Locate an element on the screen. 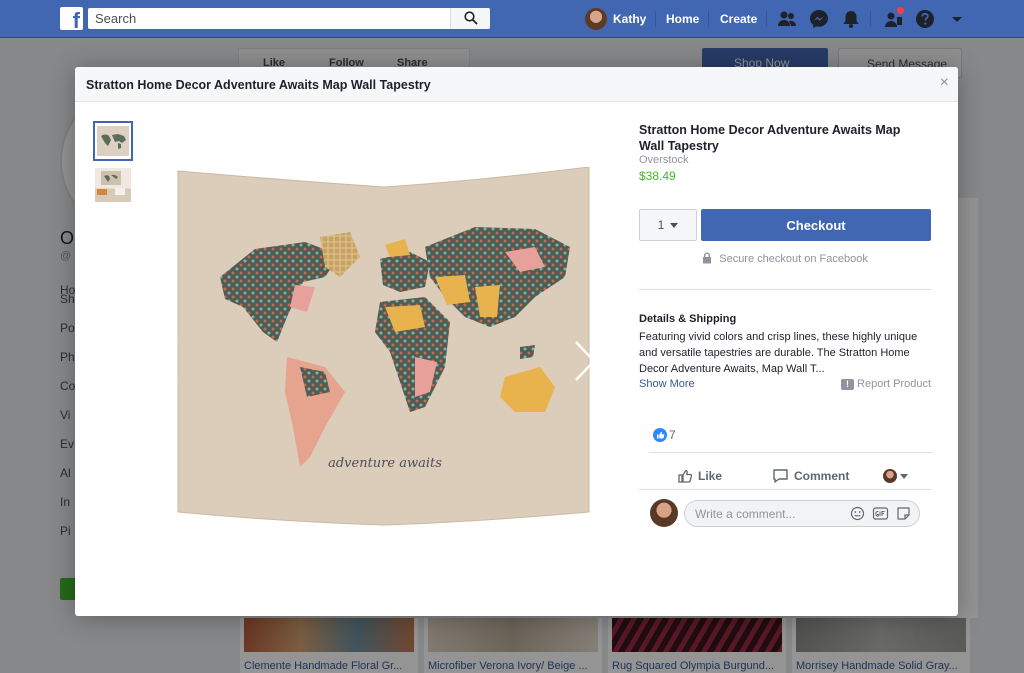 The height and width of the screenshot is (673, 1024). emoji-icon is located at coordinates (857, 513).